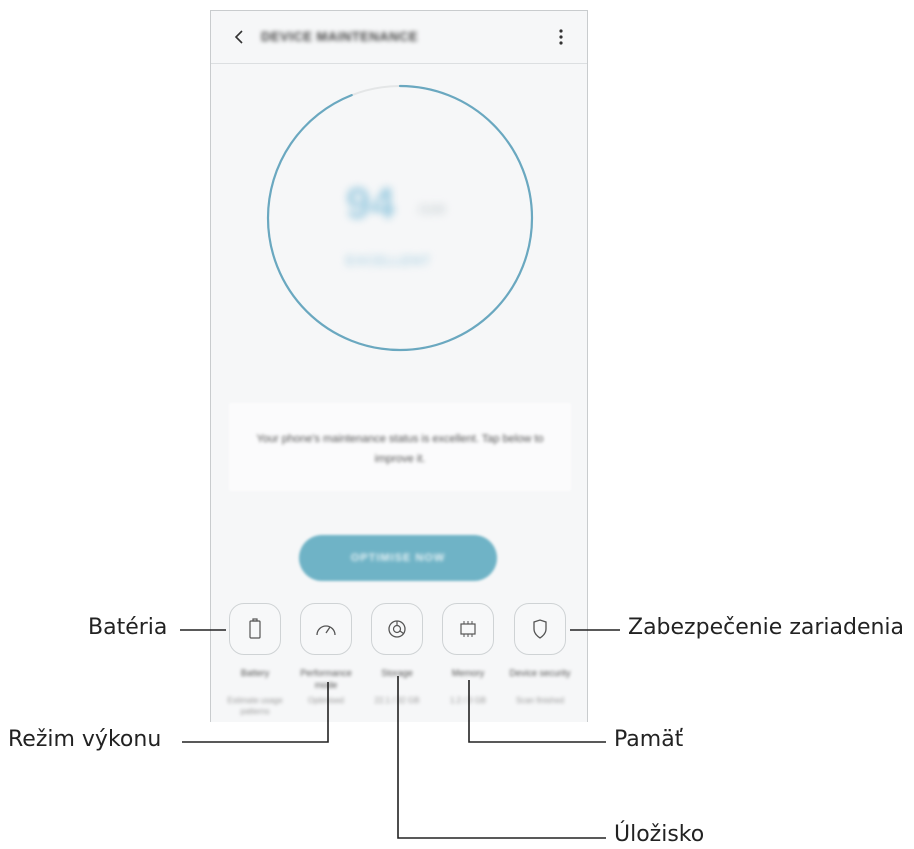 Image resolution: width=914 pixels, height=849 pixels. Describe the element at coordinates (85, 739) in the screenshot. I see `callout-performance: Režim výkonu` at that location.